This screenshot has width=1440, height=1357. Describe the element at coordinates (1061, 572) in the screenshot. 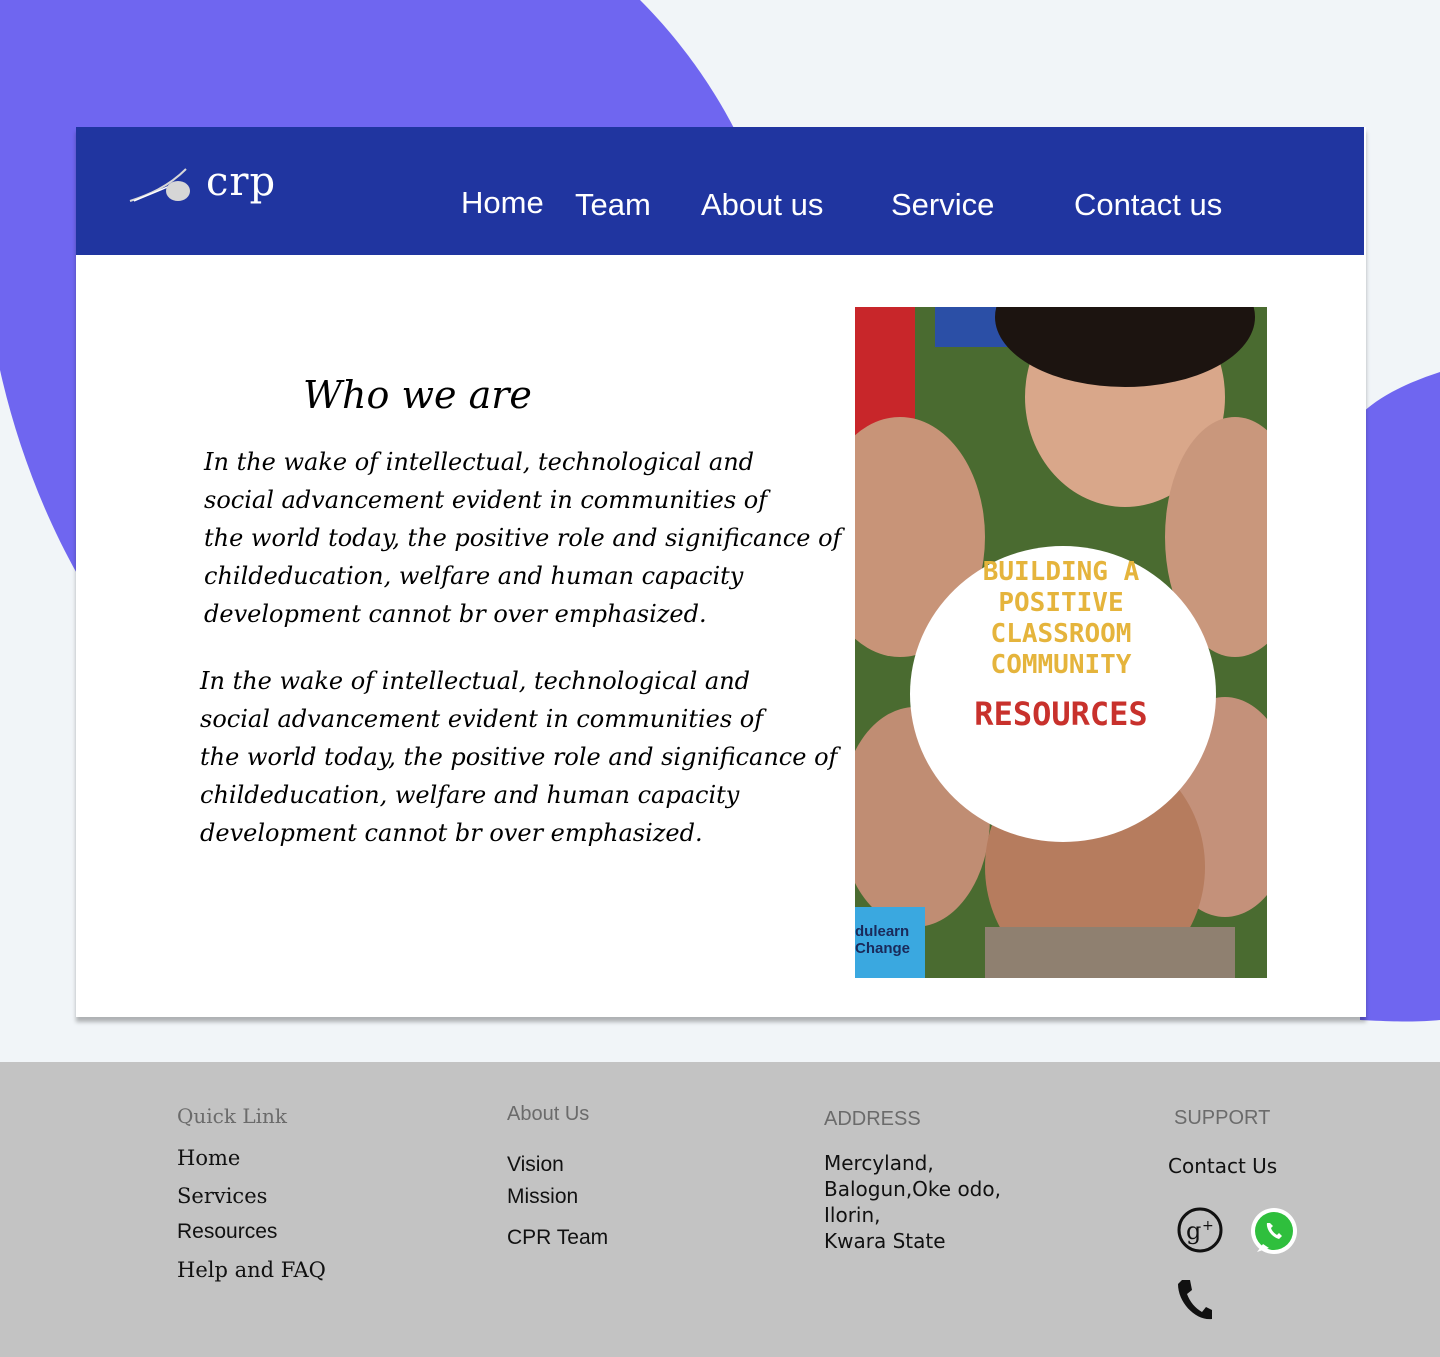

I see `image-text-line: BUILDING A` at that location.